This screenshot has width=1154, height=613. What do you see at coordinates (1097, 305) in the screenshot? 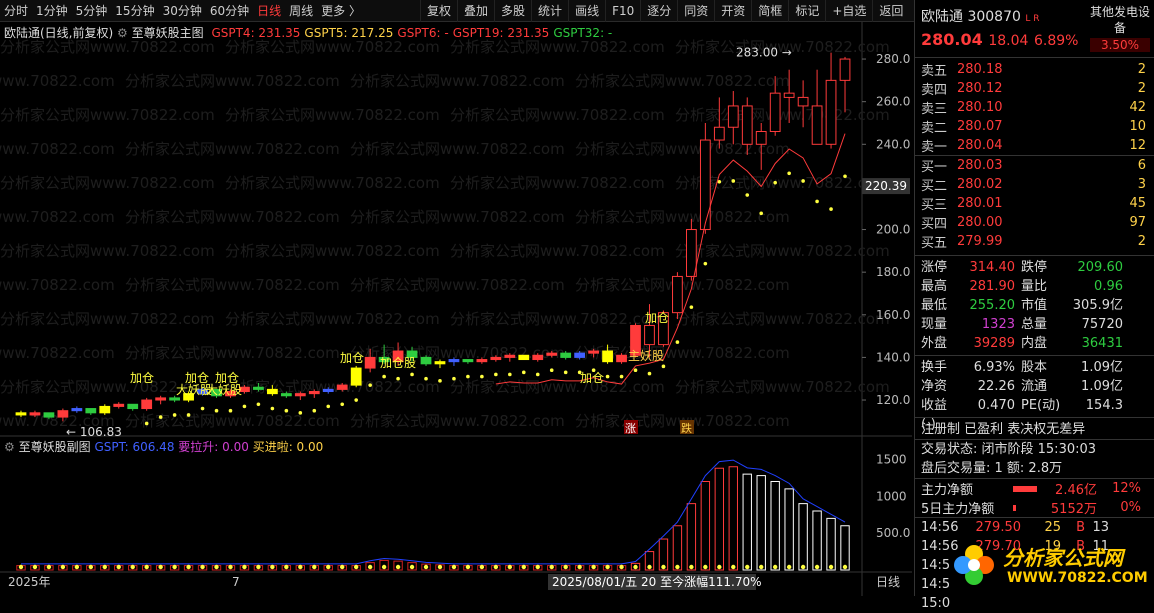
I see `stat-value: 305.9亿` at bounding box center [1097, 305].